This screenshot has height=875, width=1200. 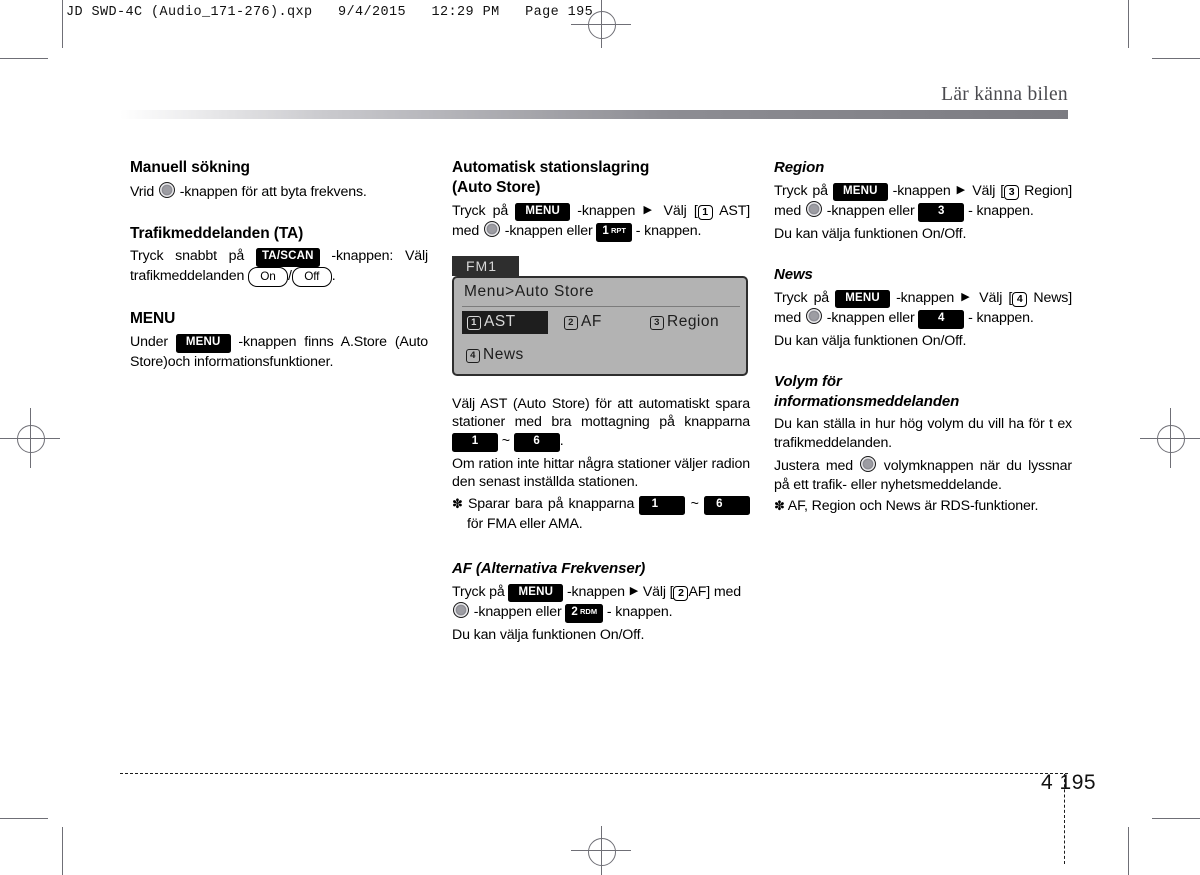 I want to click on button-badge-1-rpt-sublabel: RPT, so click(x=618, y=231).